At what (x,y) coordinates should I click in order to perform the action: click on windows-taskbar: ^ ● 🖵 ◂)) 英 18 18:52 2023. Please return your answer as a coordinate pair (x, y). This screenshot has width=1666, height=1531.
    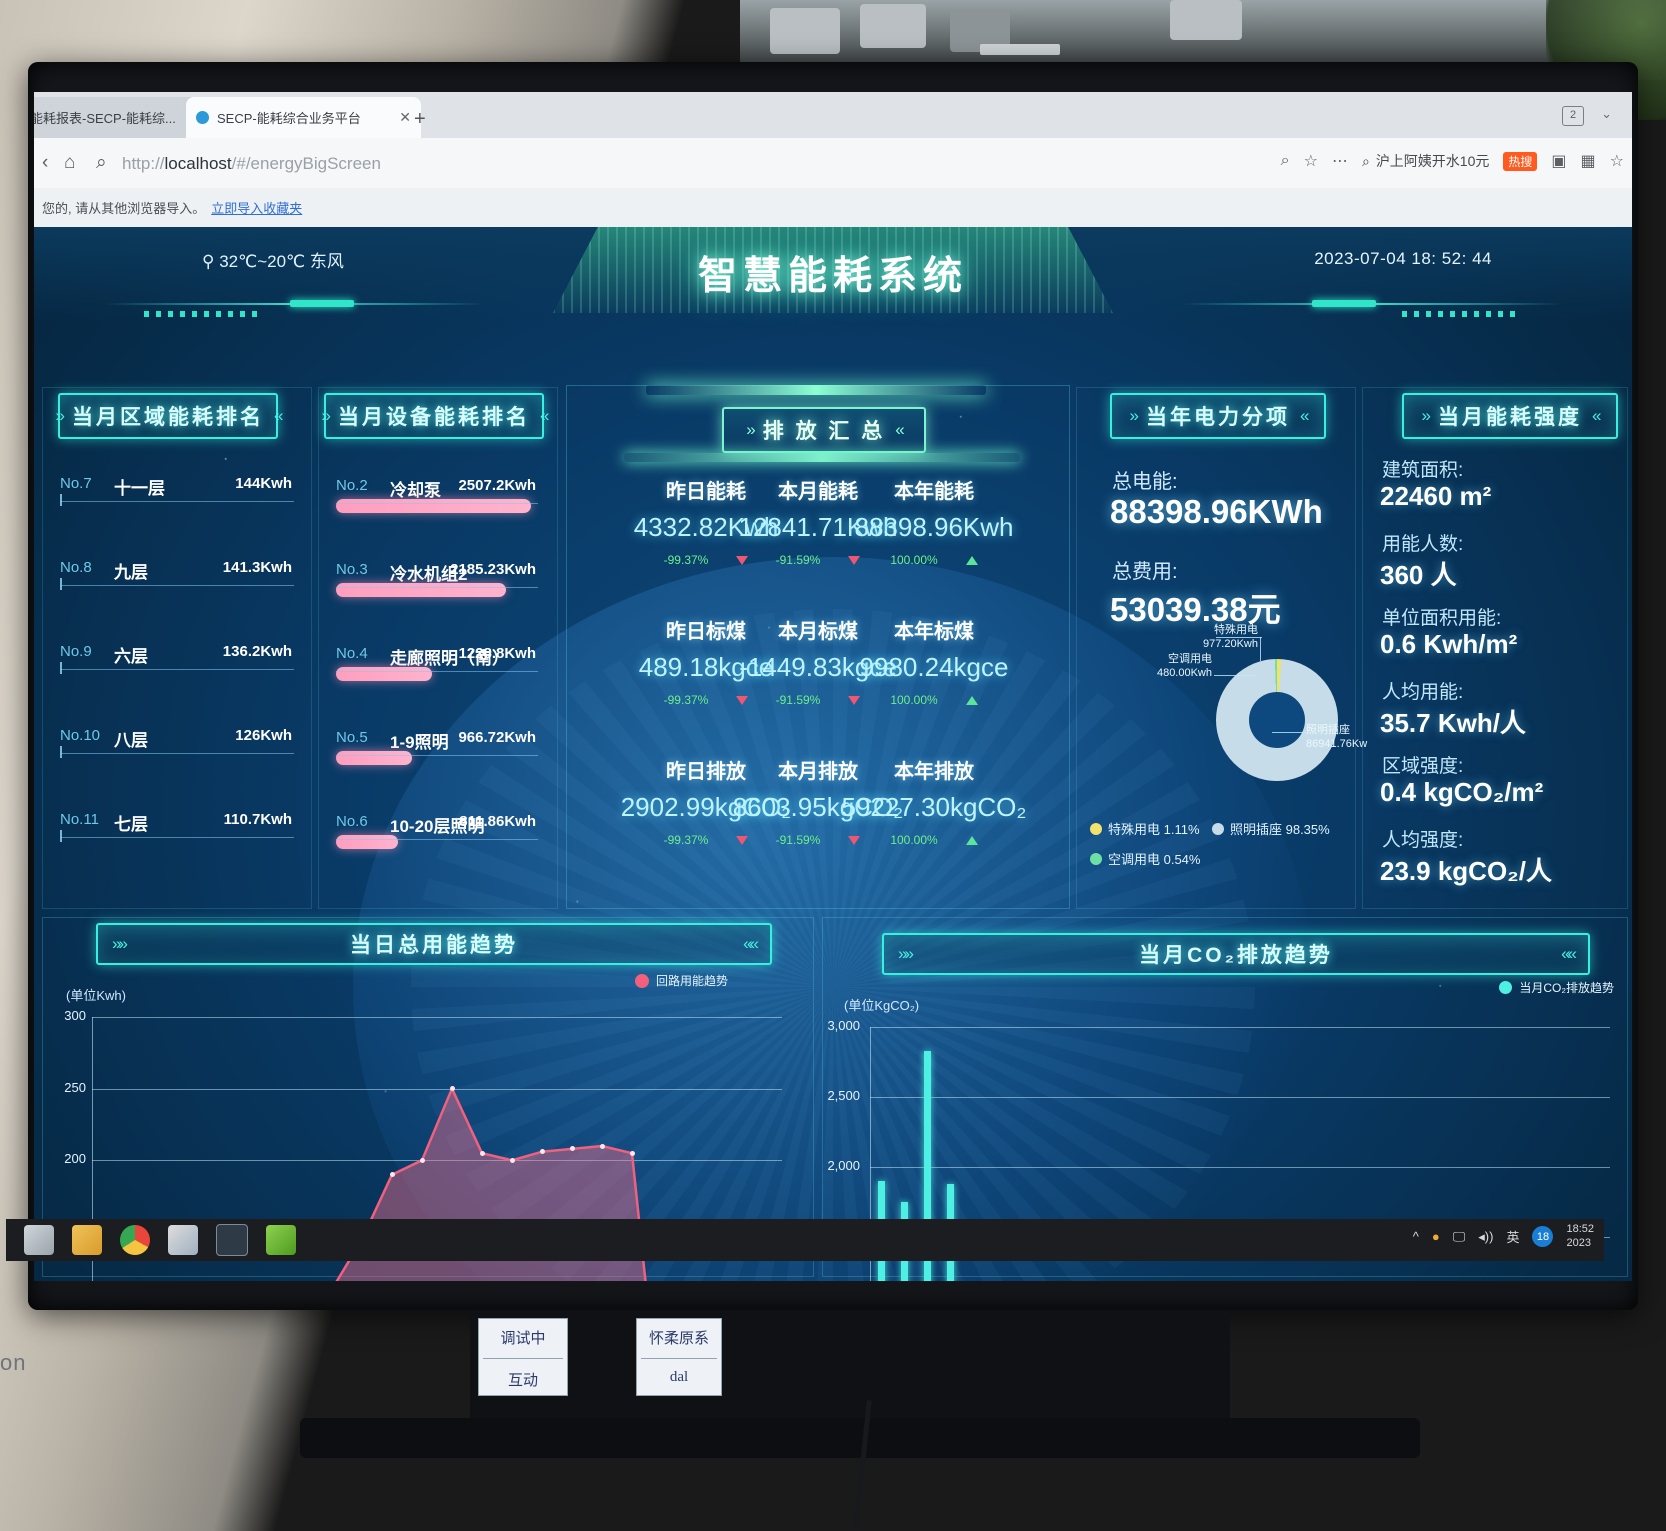
    Looking at the image, I should click on (805, 1240).